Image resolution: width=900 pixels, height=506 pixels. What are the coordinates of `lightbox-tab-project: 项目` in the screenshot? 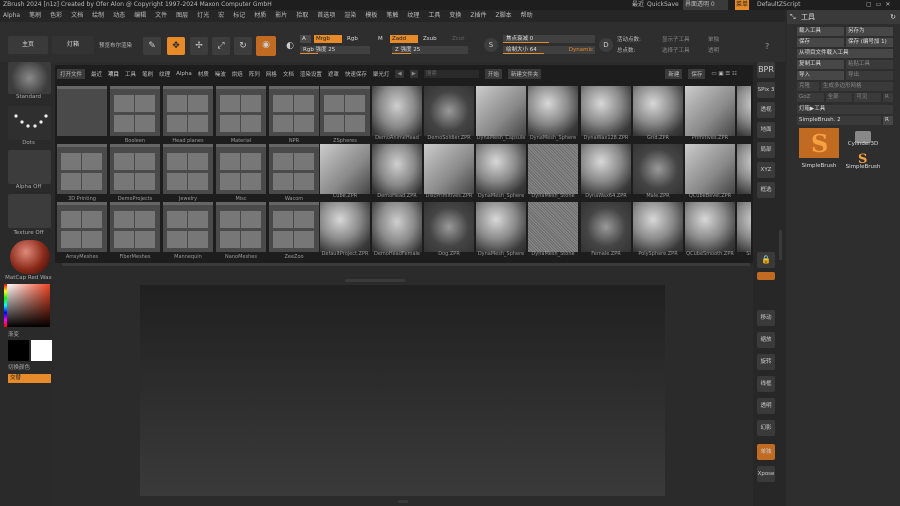 It's located at (113, 74).